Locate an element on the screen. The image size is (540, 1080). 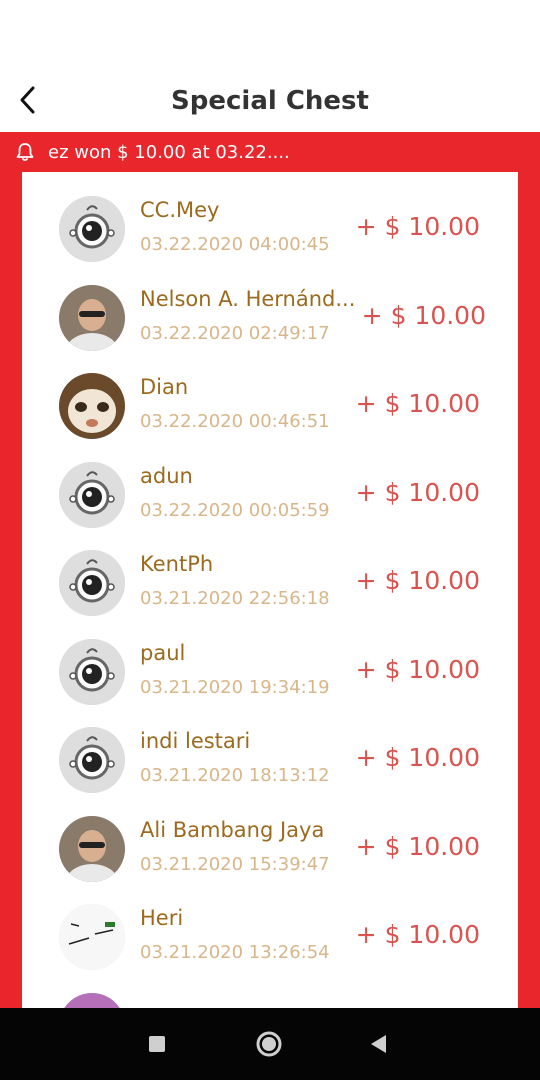
winner-name: indi lestari is located at coordinates (195, 741).